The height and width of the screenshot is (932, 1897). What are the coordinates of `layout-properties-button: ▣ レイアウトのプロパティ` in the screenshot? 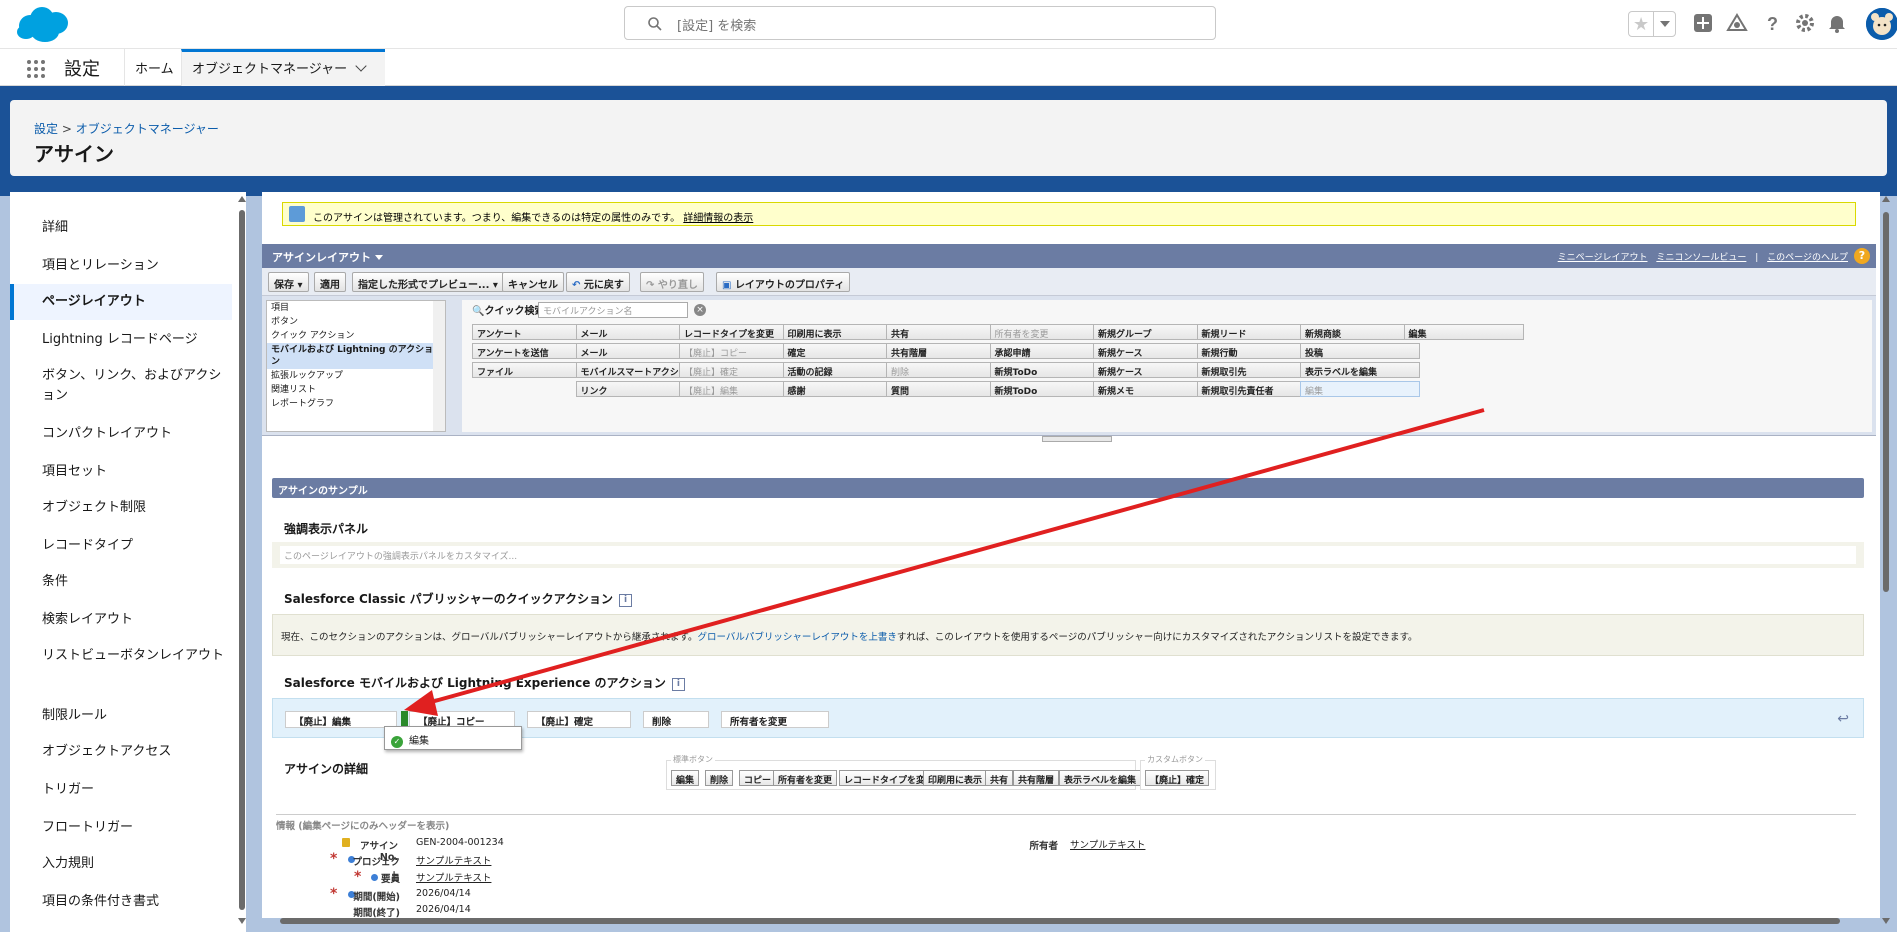 It's located at (783, 282).